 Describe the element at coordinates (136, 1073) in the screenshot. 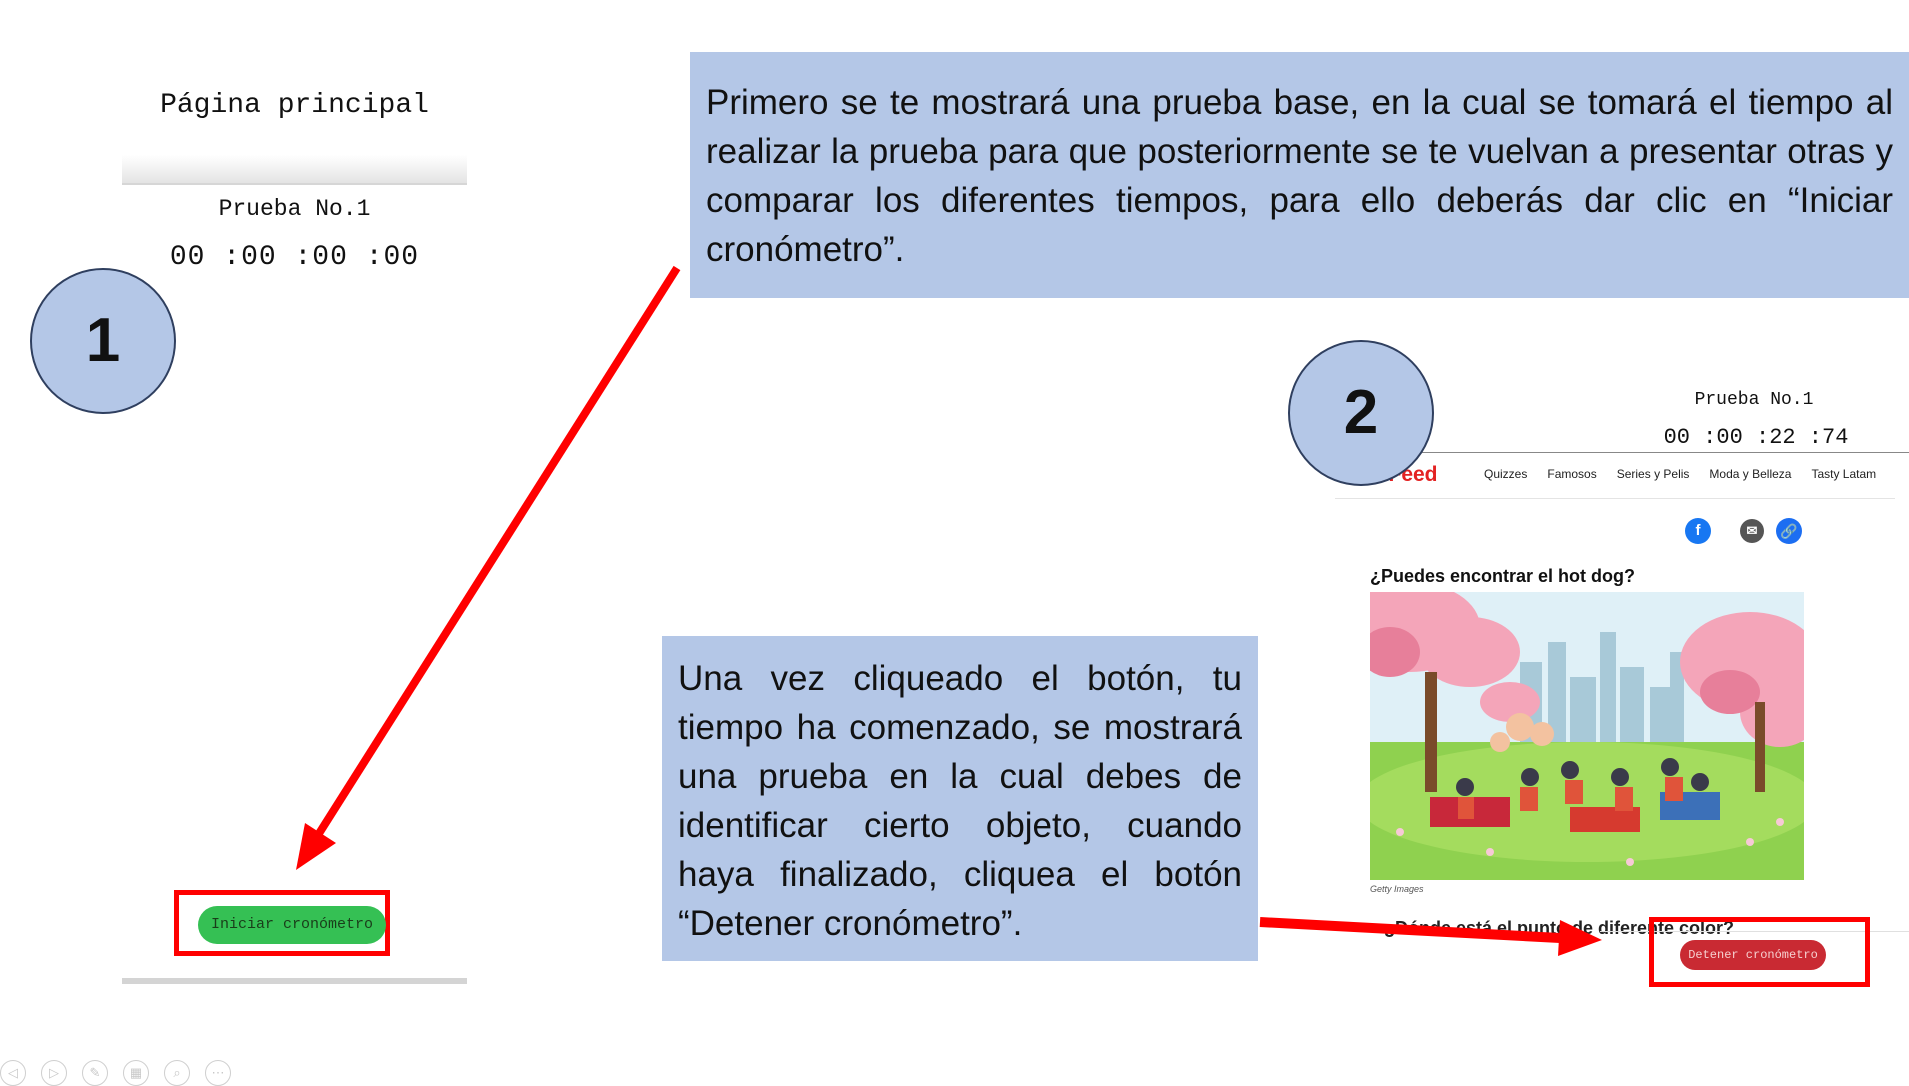

I see `slides-icon: ▦` at that location.